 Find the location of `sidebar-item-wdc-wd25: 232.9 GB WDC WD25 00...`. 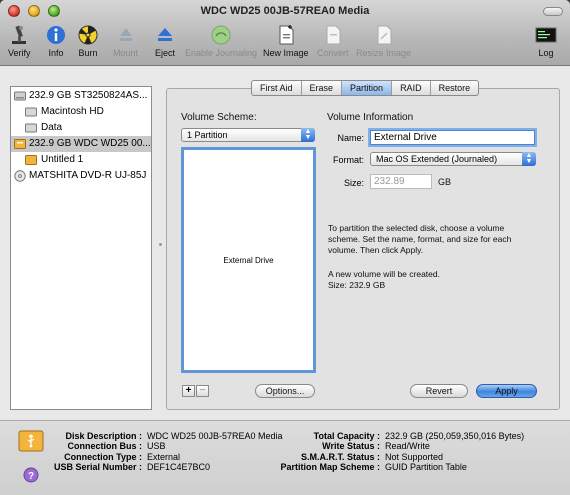

sidebar-item-wdc-wd25: 232.9 GB WDC WD25 00... is located at coordinates (81, 144).